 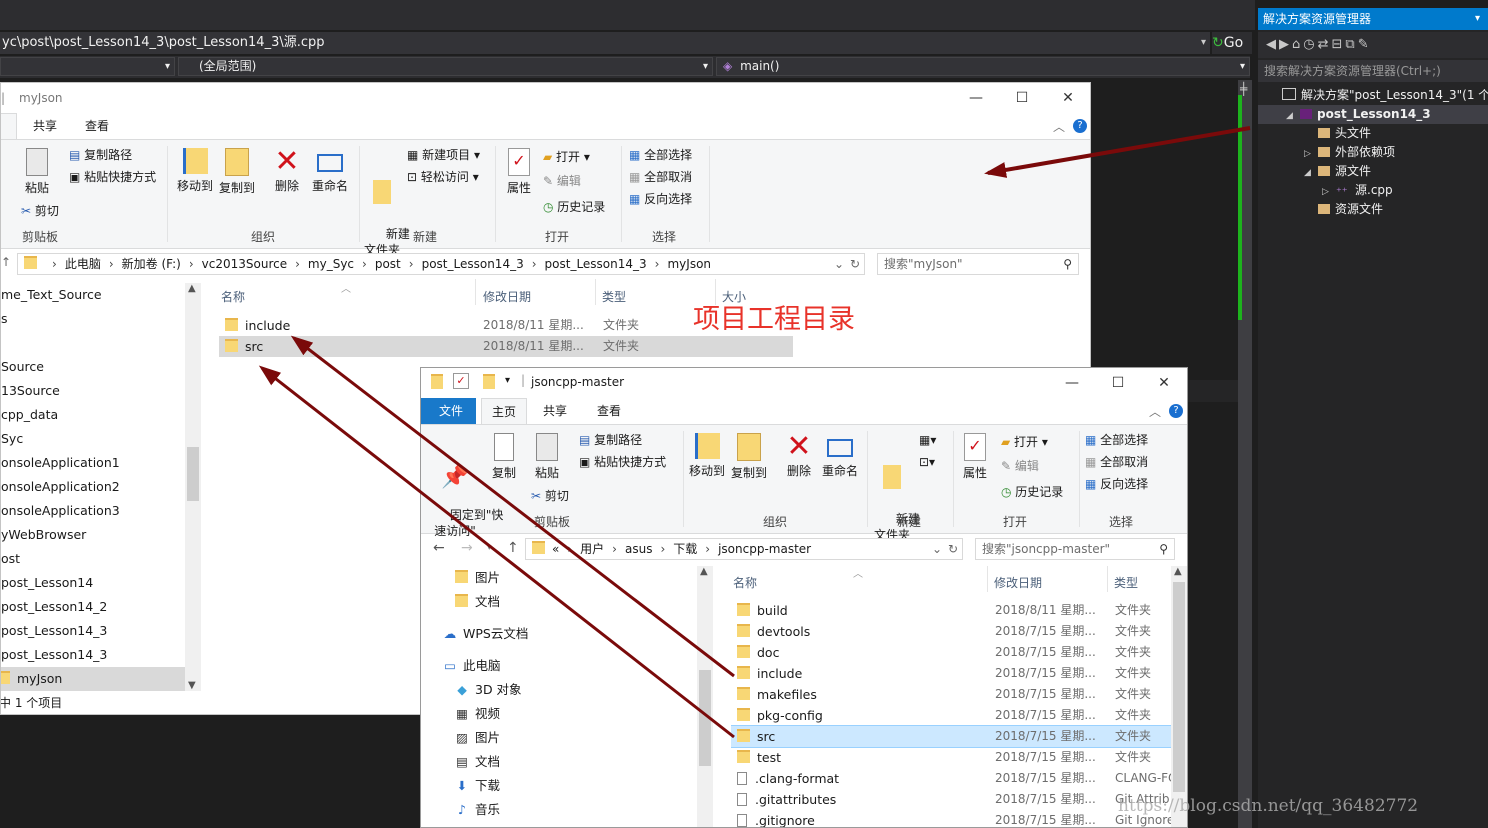 I want to click on project-dropdown: ▾, so click(x=87, y=66).